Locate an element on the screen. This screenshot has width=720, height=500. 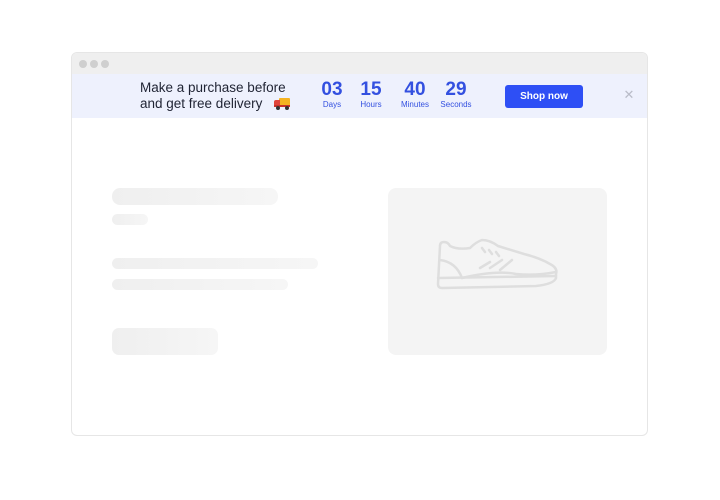
countdown-seconds: 29 Seconds is located at coordinates (456, 95).